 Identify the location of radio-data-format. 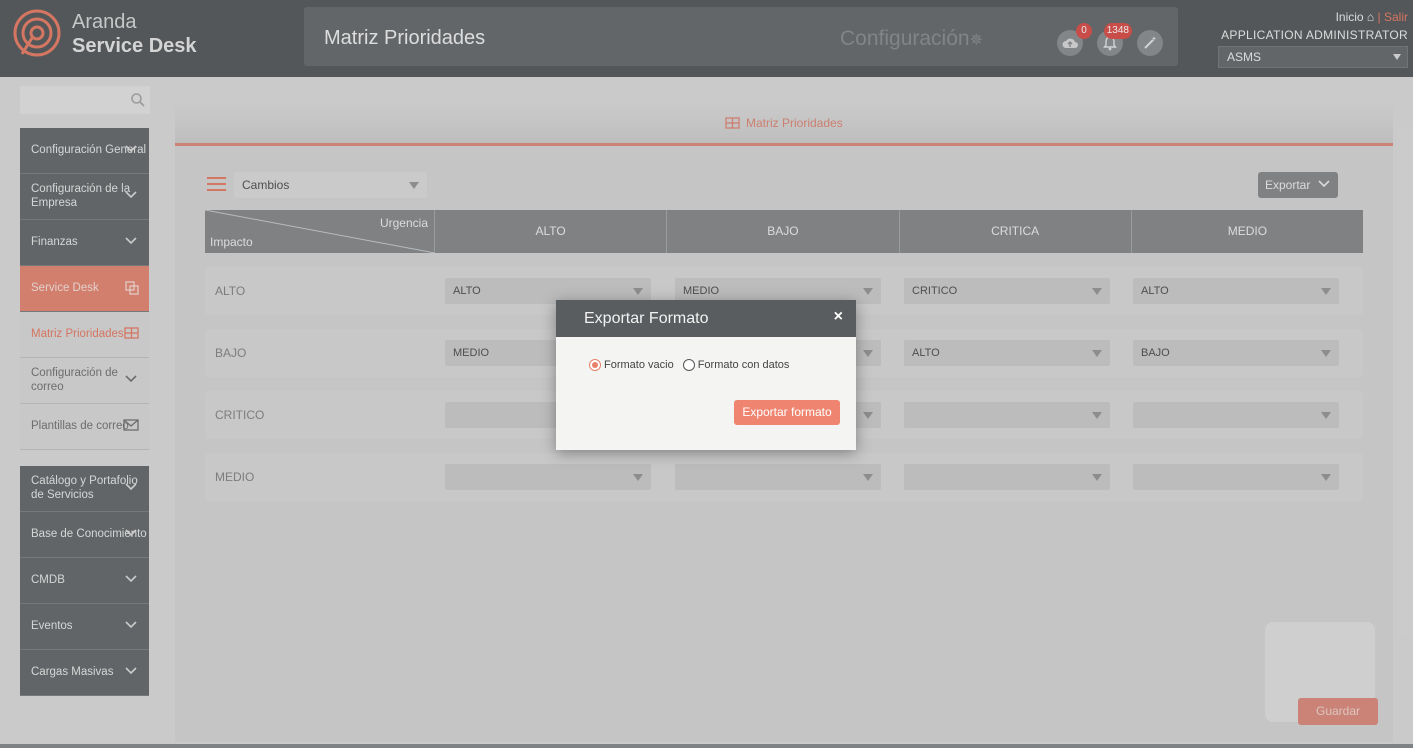
(688, 365).